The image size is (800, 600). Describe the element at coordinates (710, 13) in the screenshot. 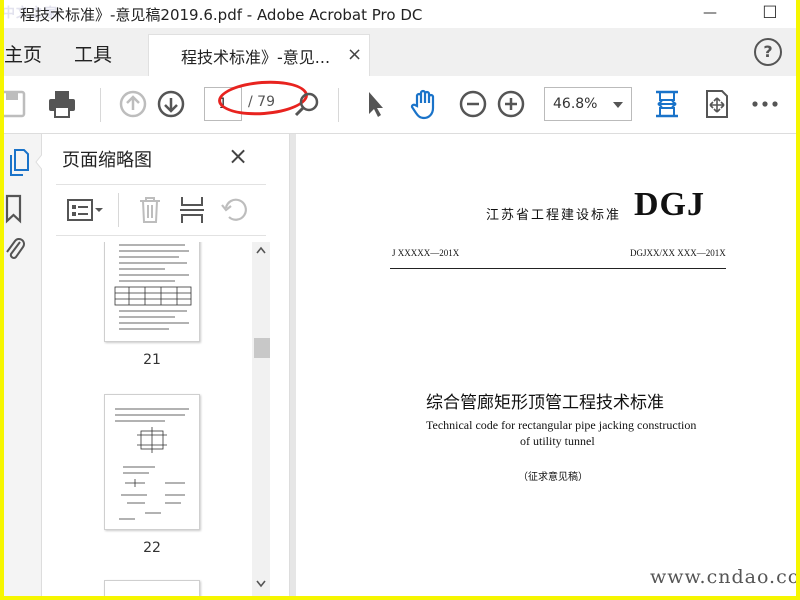

I see `minimize-button: —` at that location.